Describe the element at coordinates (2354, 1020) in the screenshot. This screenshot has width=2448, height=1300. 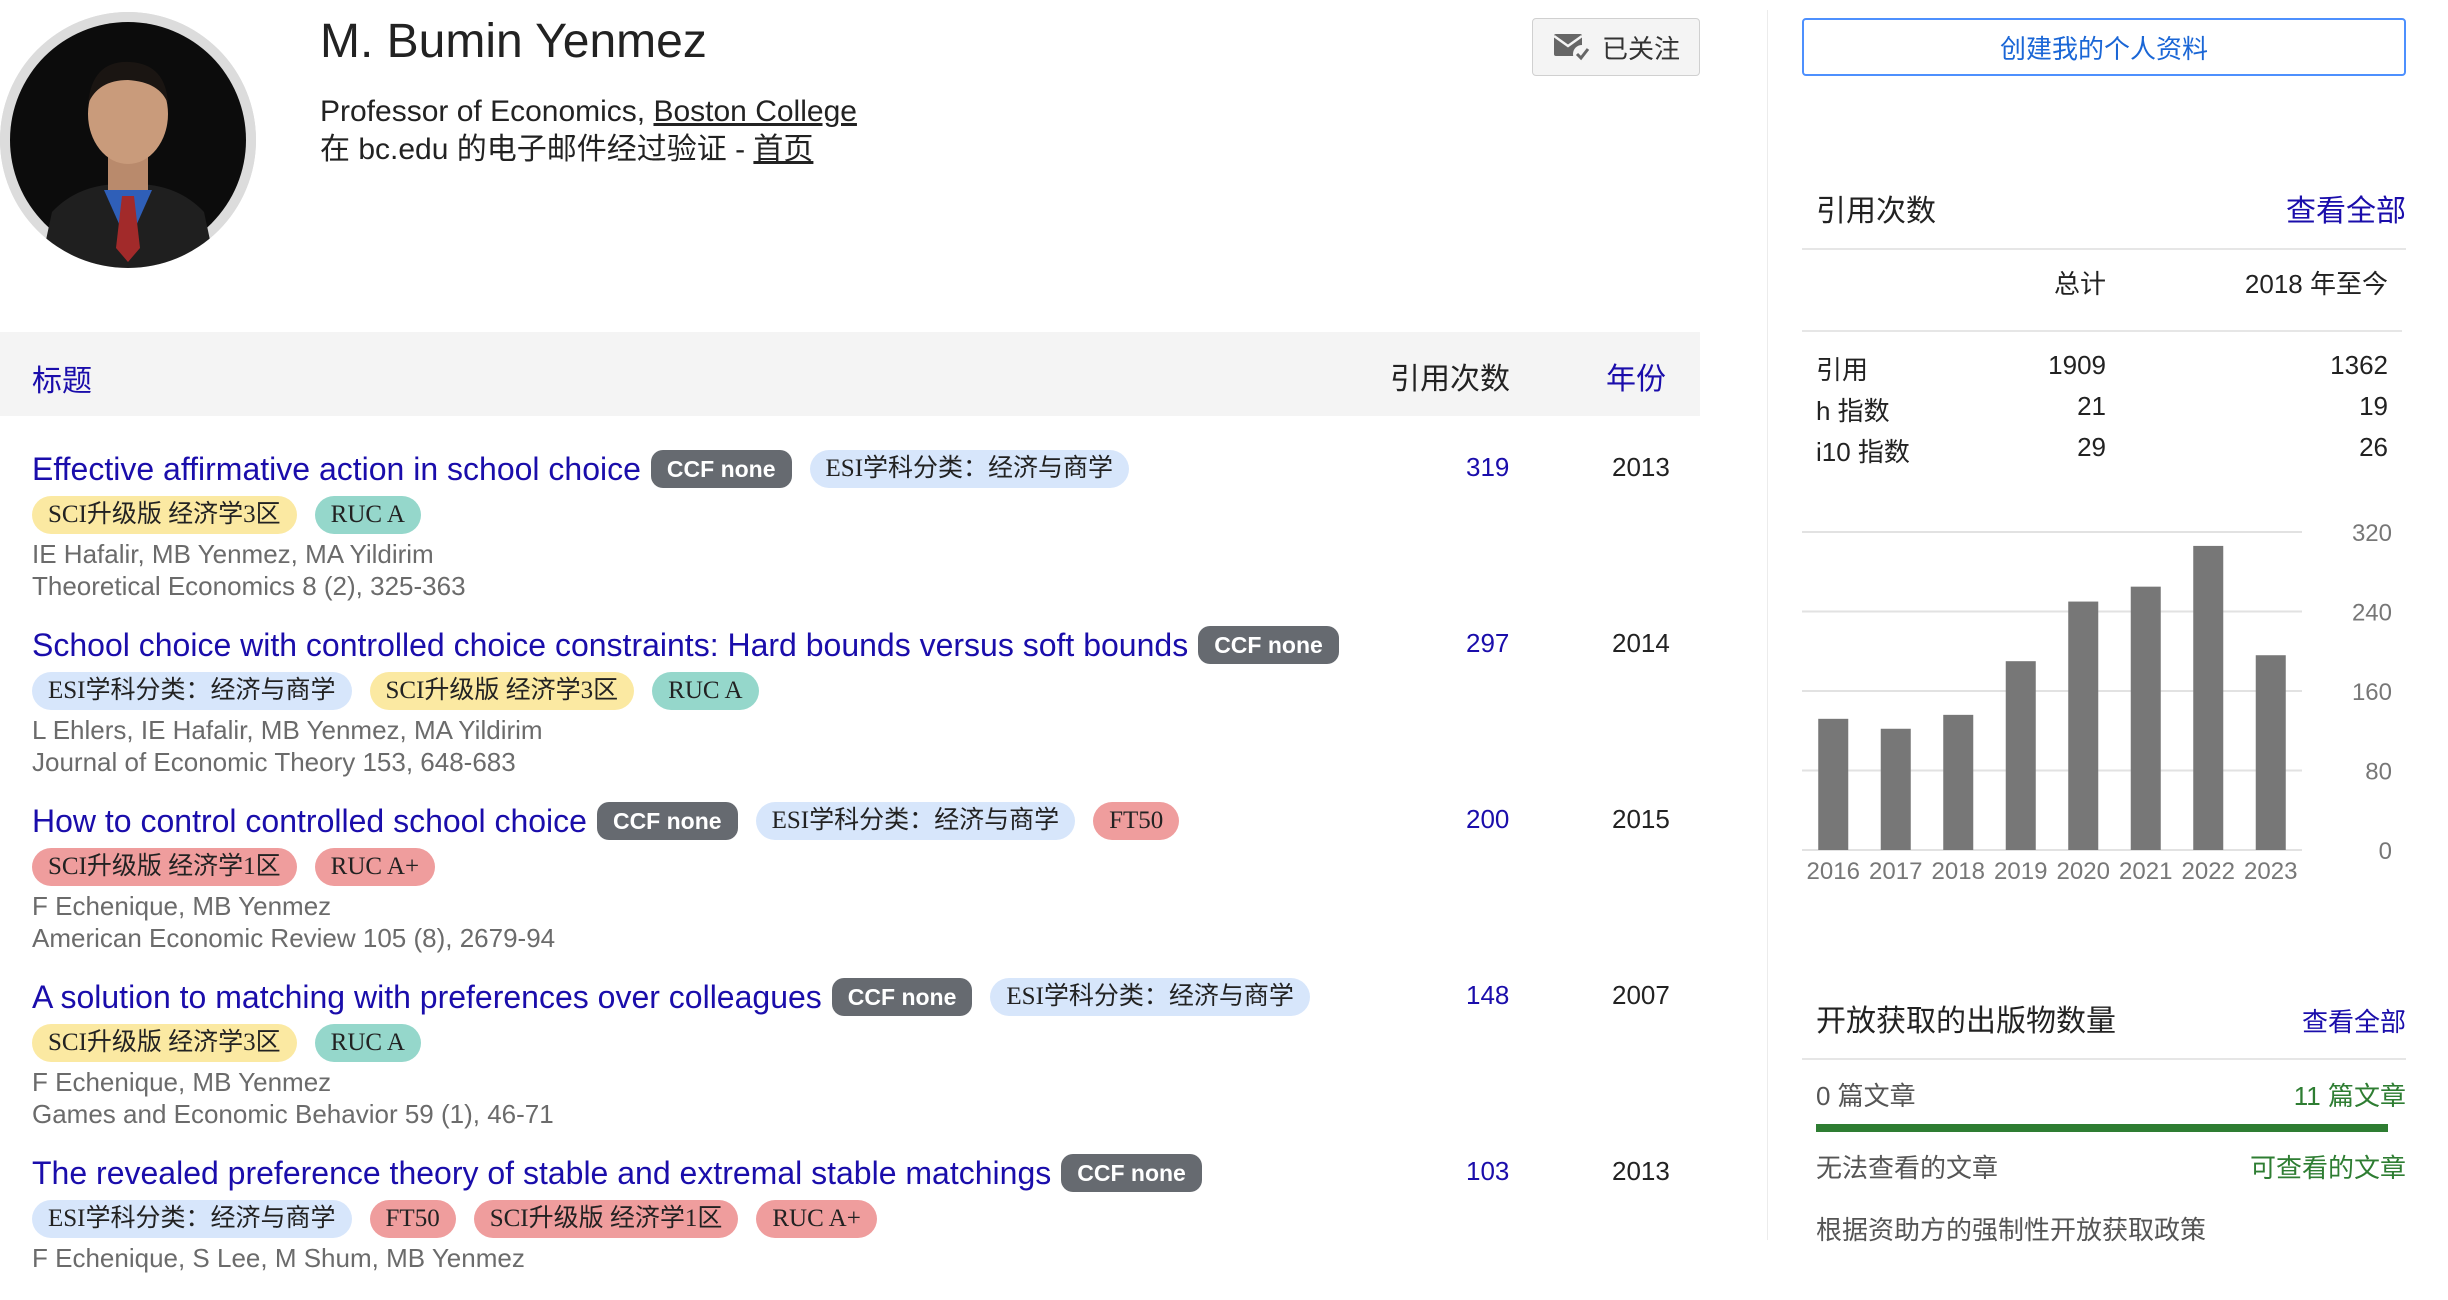
I see `open-access-view-all-link: 查看全部` at that location.